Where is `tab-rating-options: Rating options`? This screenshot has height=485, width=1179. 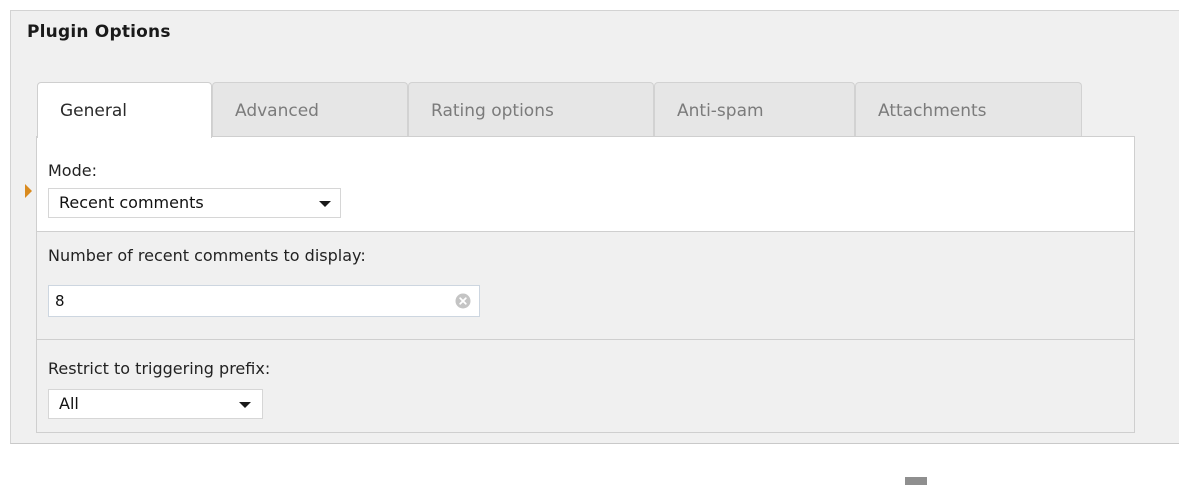
tab-rating-options: Rating options is located at coordinates (531, 109).